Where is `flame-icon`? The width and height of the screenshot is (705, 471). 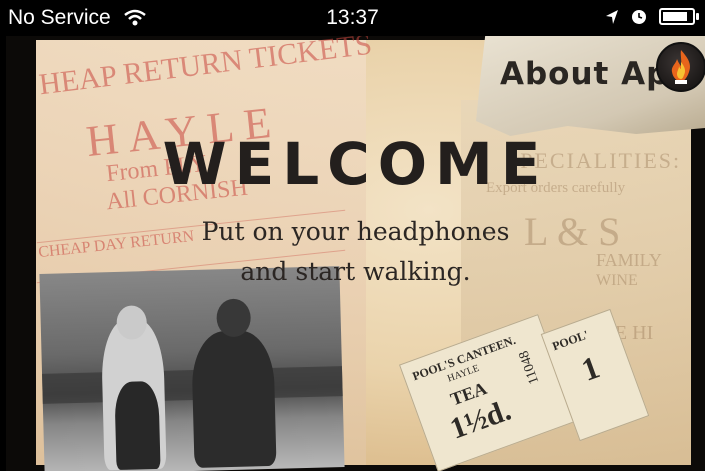
flame-icon is located at coordinates (681, 67).